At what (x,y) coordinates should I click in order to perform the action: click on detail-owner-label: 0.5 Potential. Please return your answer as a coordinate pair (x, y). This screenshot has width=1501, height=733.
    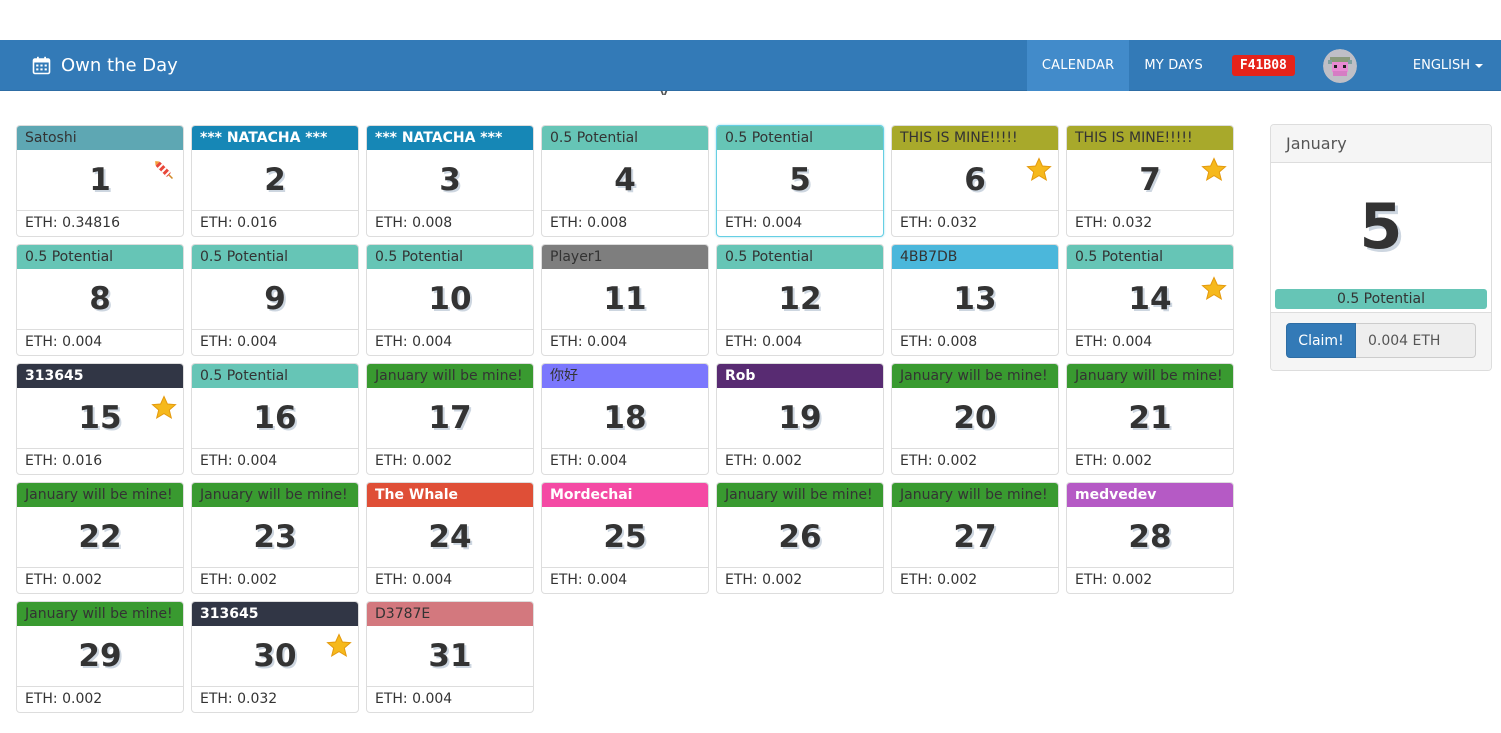
    Looking at the image, I should click on (1381, 299).